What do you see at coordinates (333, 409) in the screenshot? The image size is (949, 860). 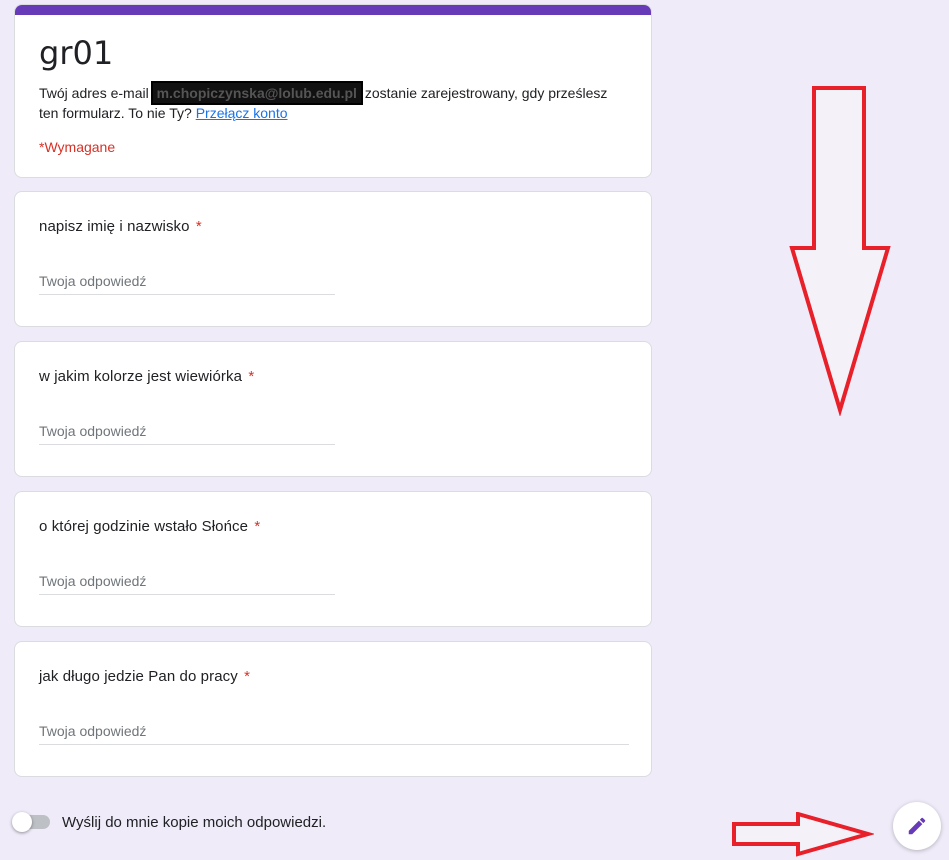 I see `question-card: w jakim kolorze jest wiewiórka *` at bounding box center [333, 409].